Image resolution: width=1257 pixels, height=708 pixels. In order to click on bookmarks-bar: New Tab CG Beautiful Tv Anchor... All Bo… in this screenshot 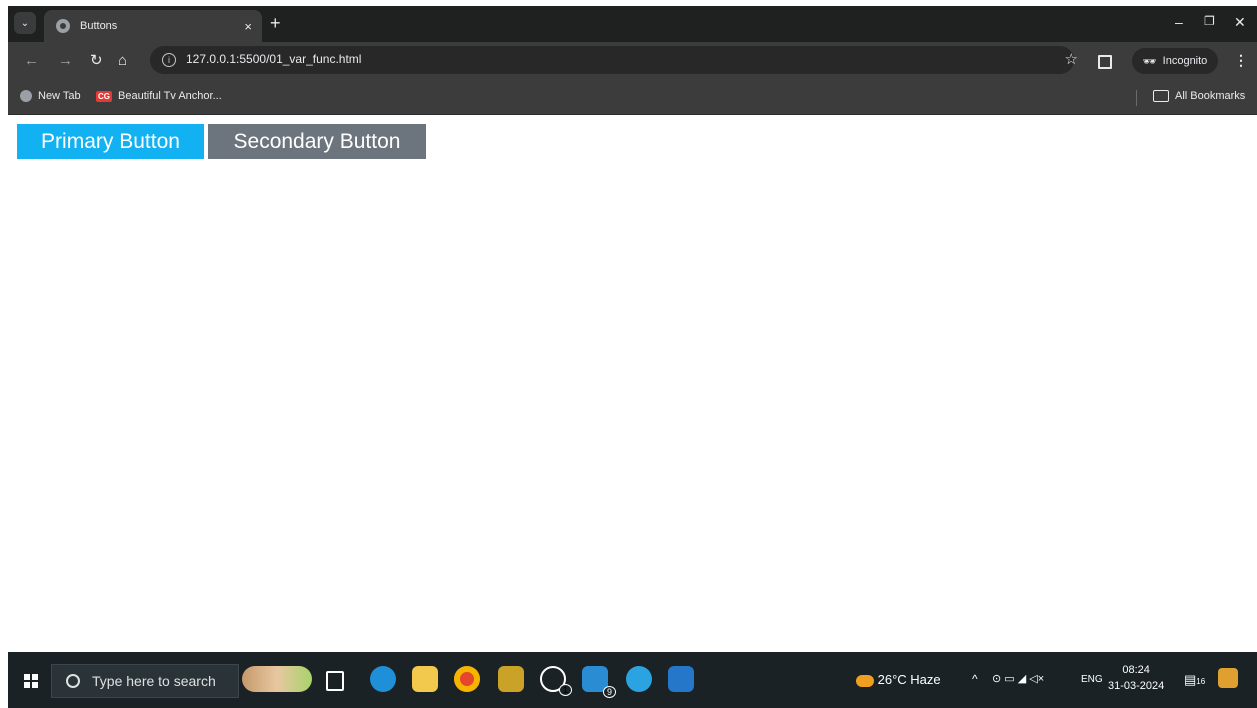, I will do `click(632, 98)`.